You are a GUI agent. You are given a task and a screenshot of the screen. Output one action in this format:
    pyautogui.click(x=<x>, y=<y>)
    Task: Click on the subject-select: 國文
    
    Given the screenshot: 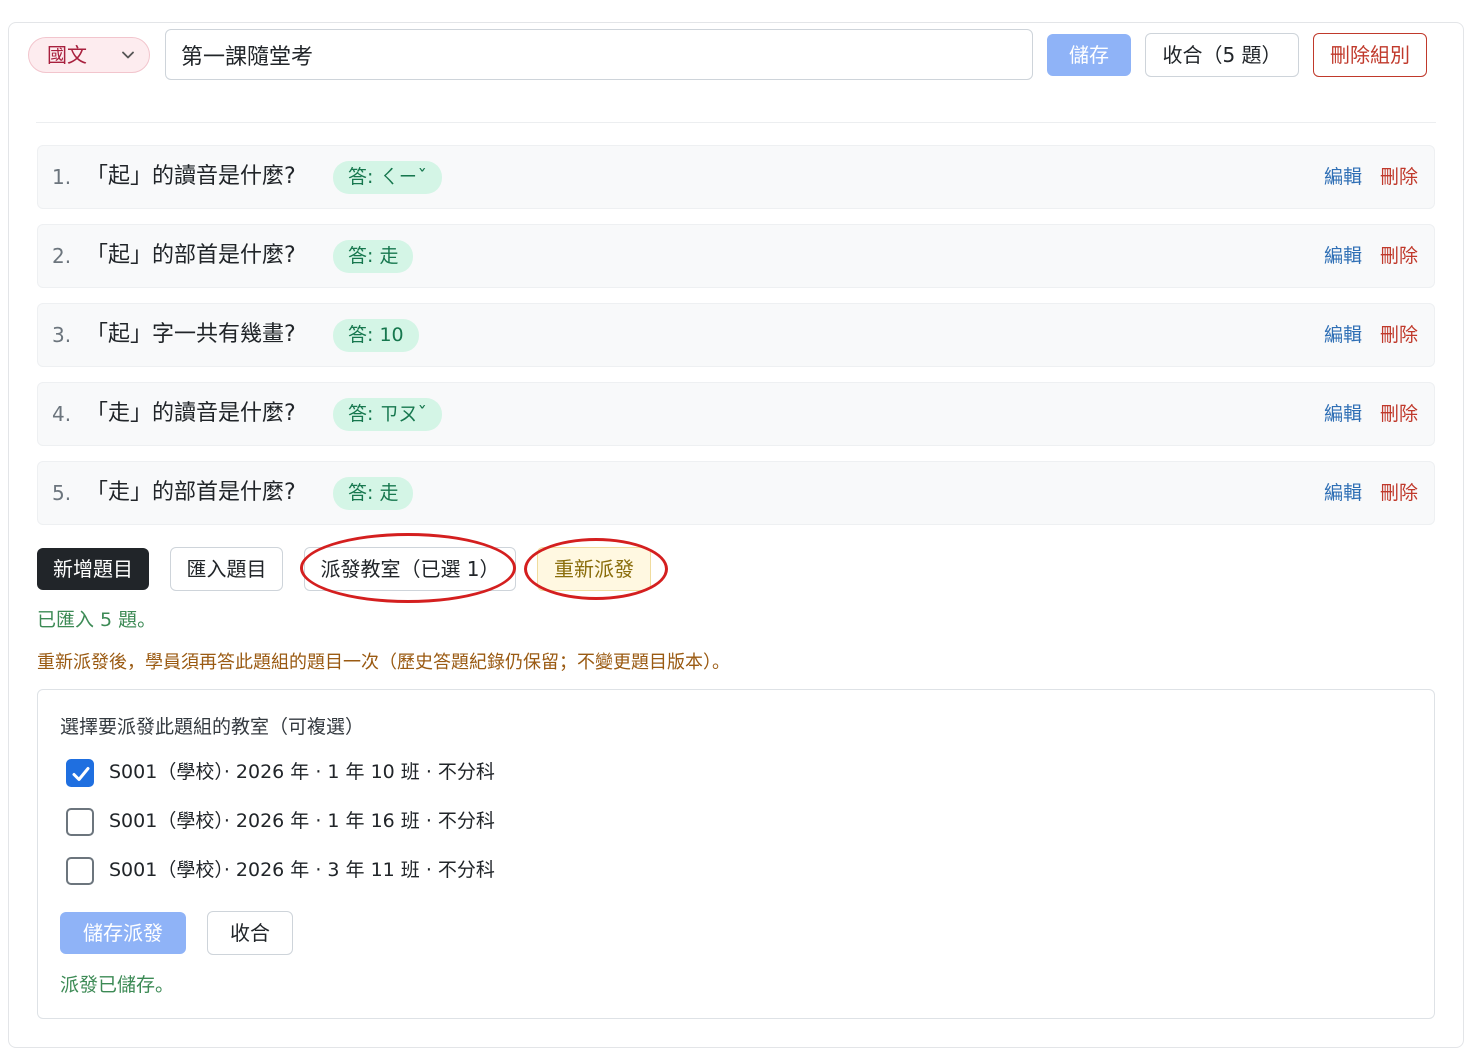 What is the action you would take?
    pyautogui.click(x=89, y=55)
    